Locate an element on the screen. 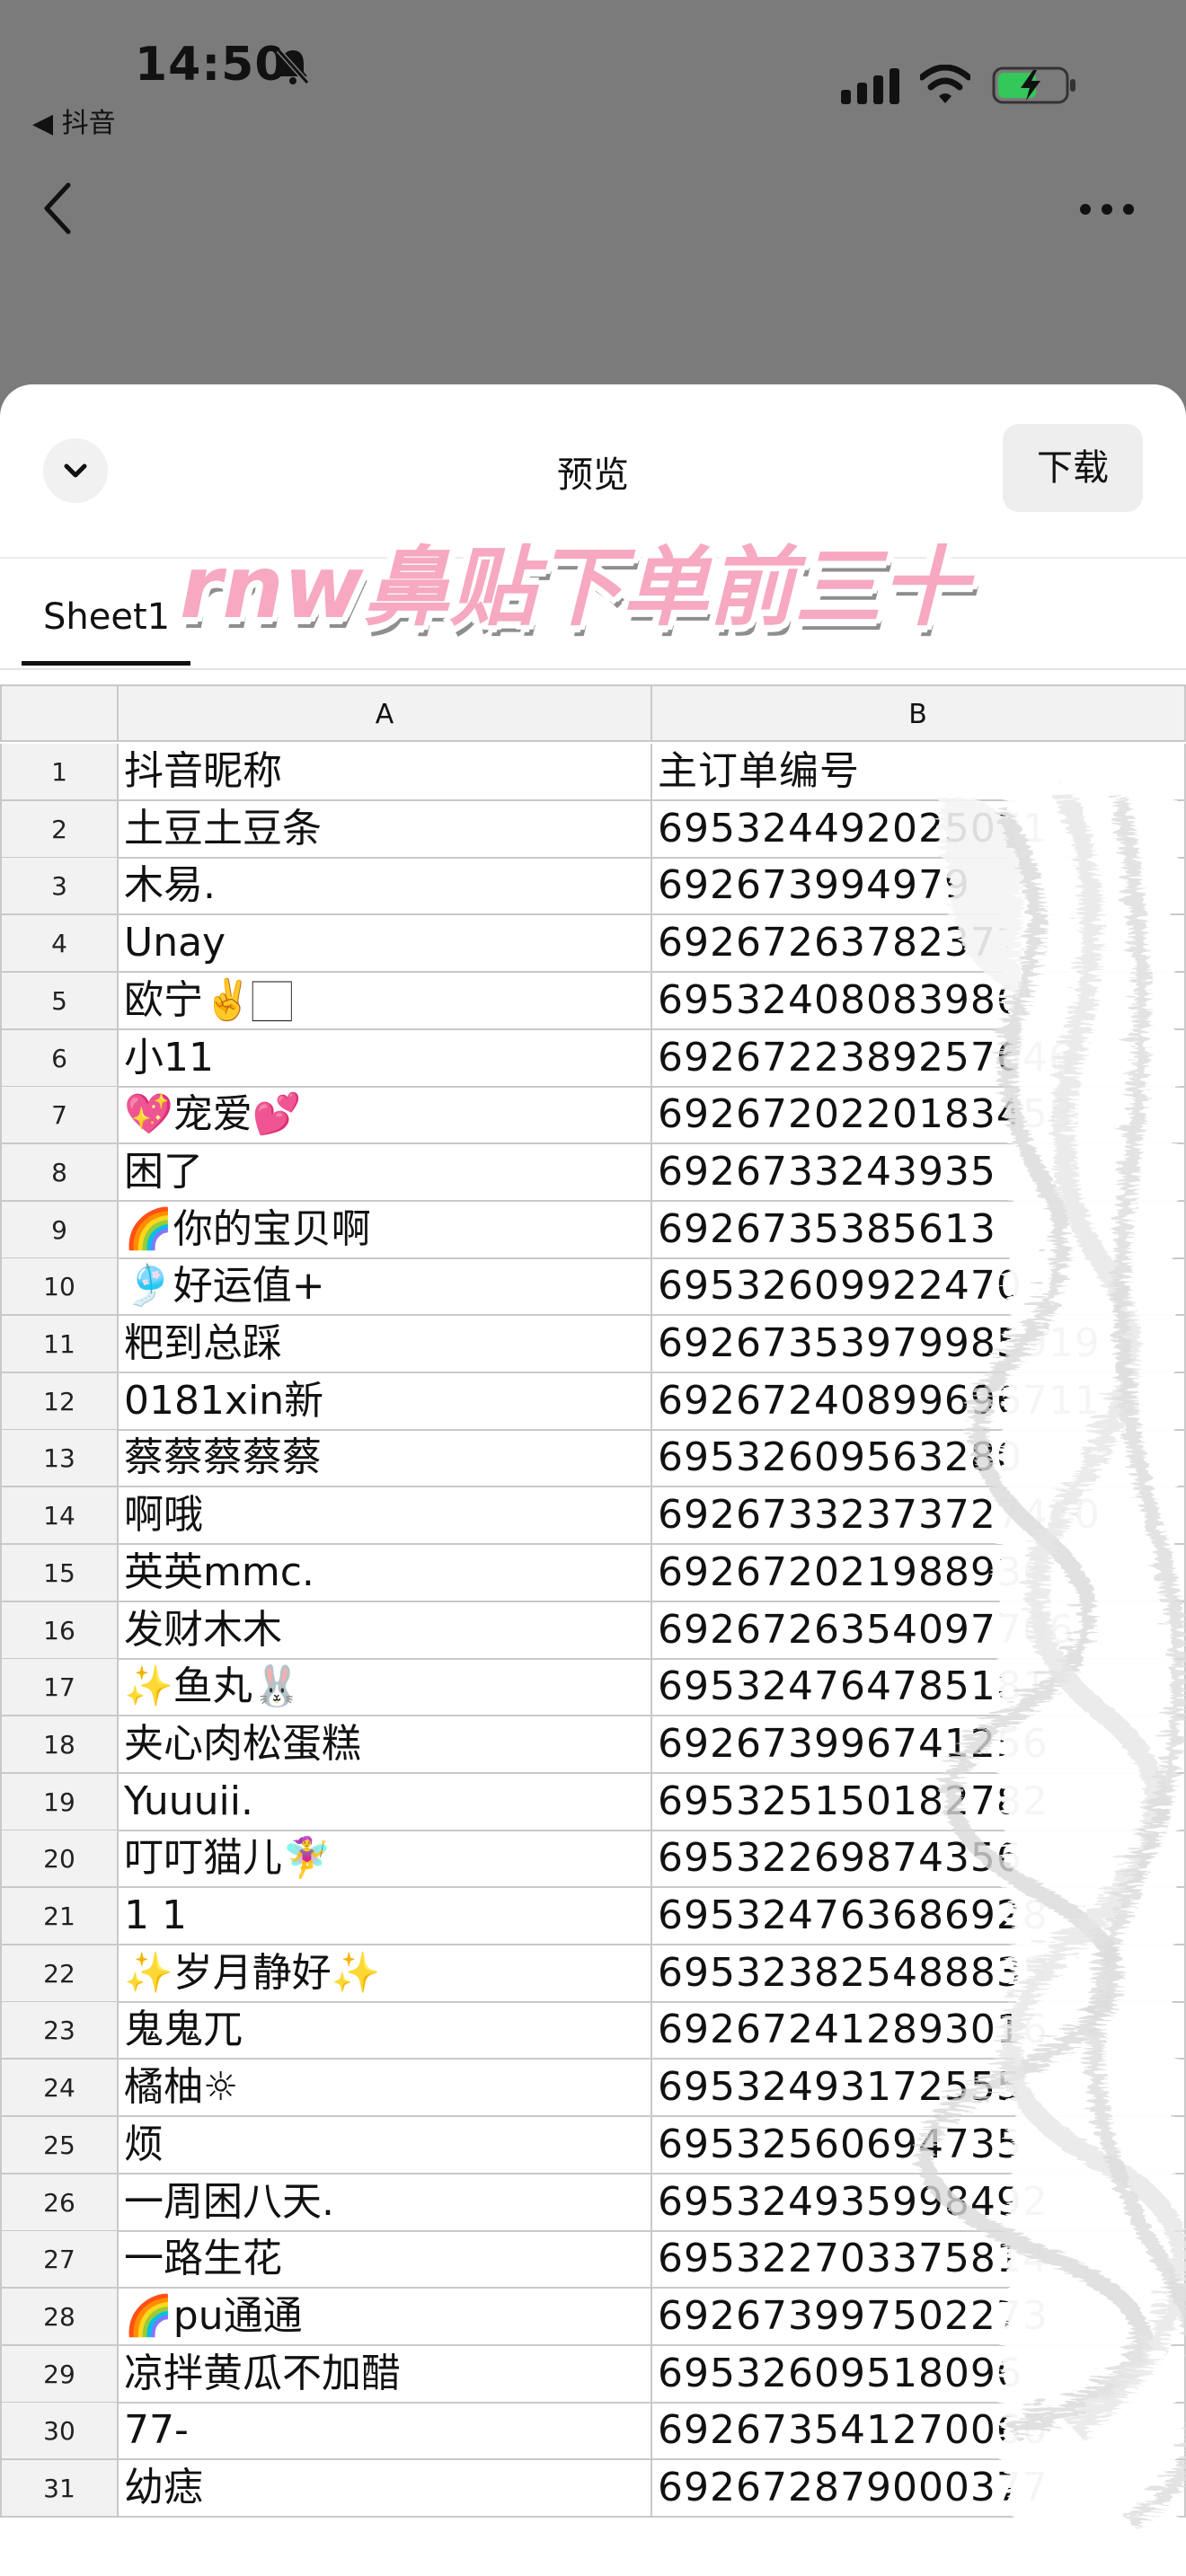 This screenshot has width=1186, height=2576. table-row: 4 Unay 69267263782377 is located at coordinates (593, 944).